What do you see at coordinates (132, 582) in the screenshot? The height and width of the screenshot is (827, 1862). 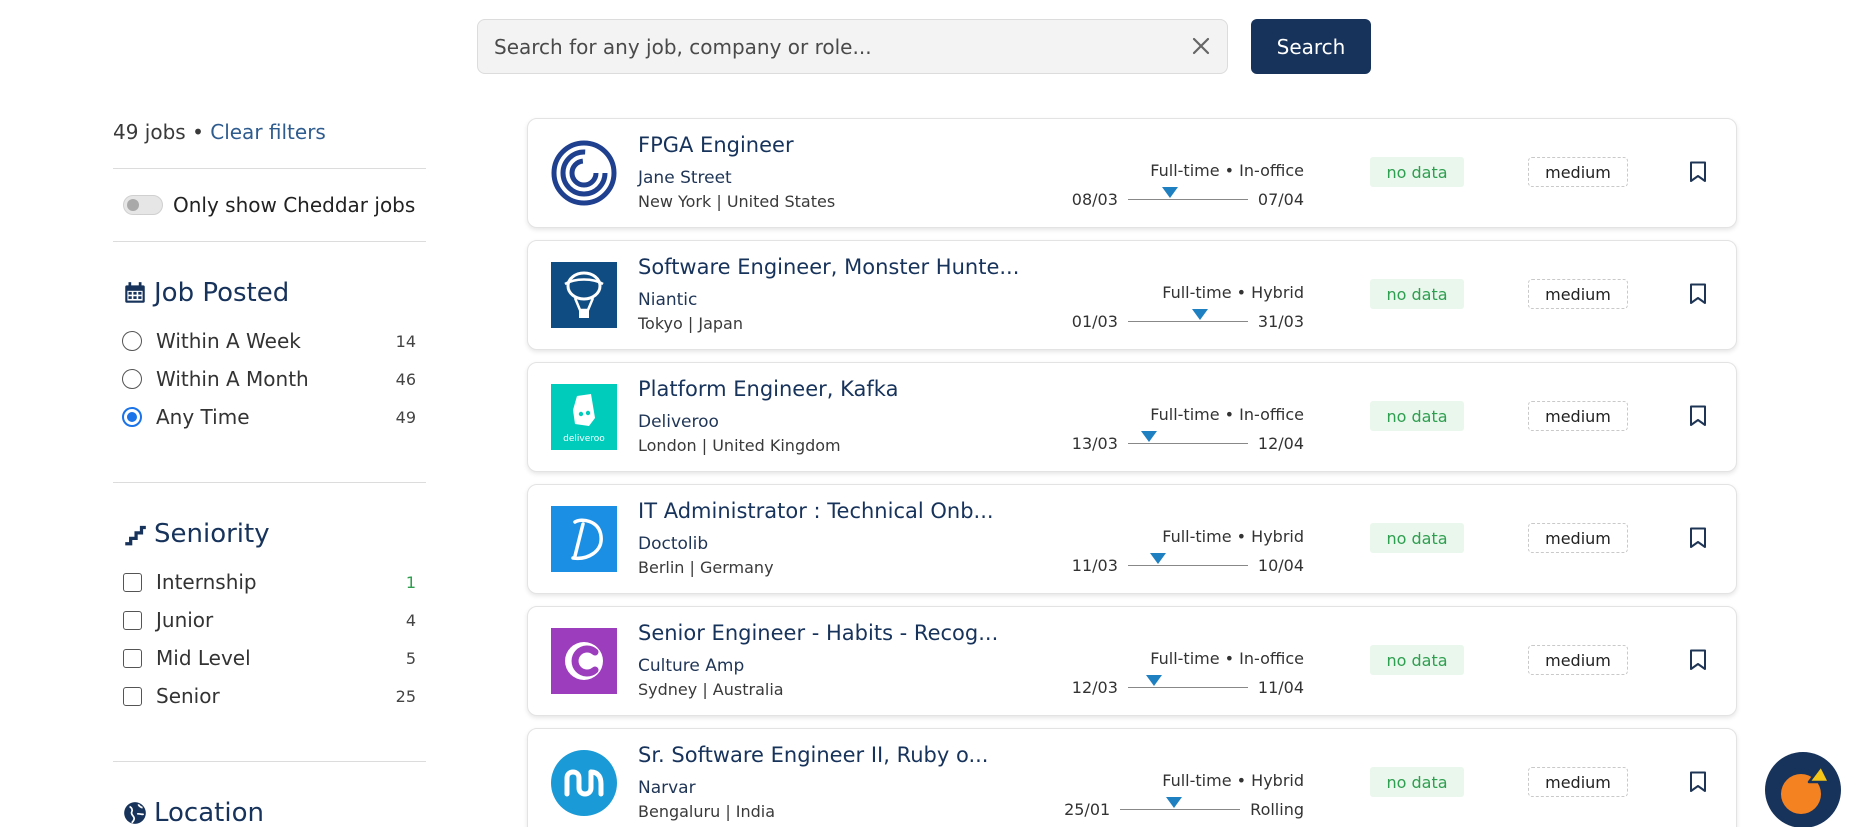 I see `checkbox-internship` at bounding box center [132, 582].